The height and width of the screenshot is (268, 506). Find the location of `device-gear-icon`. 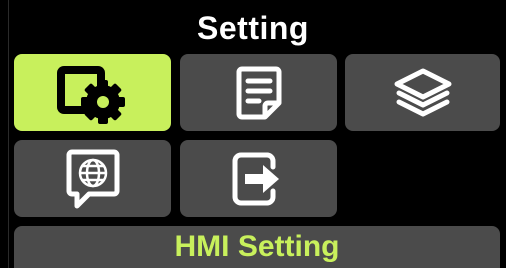

device-gear-icon is located at coordinates (93, 93).